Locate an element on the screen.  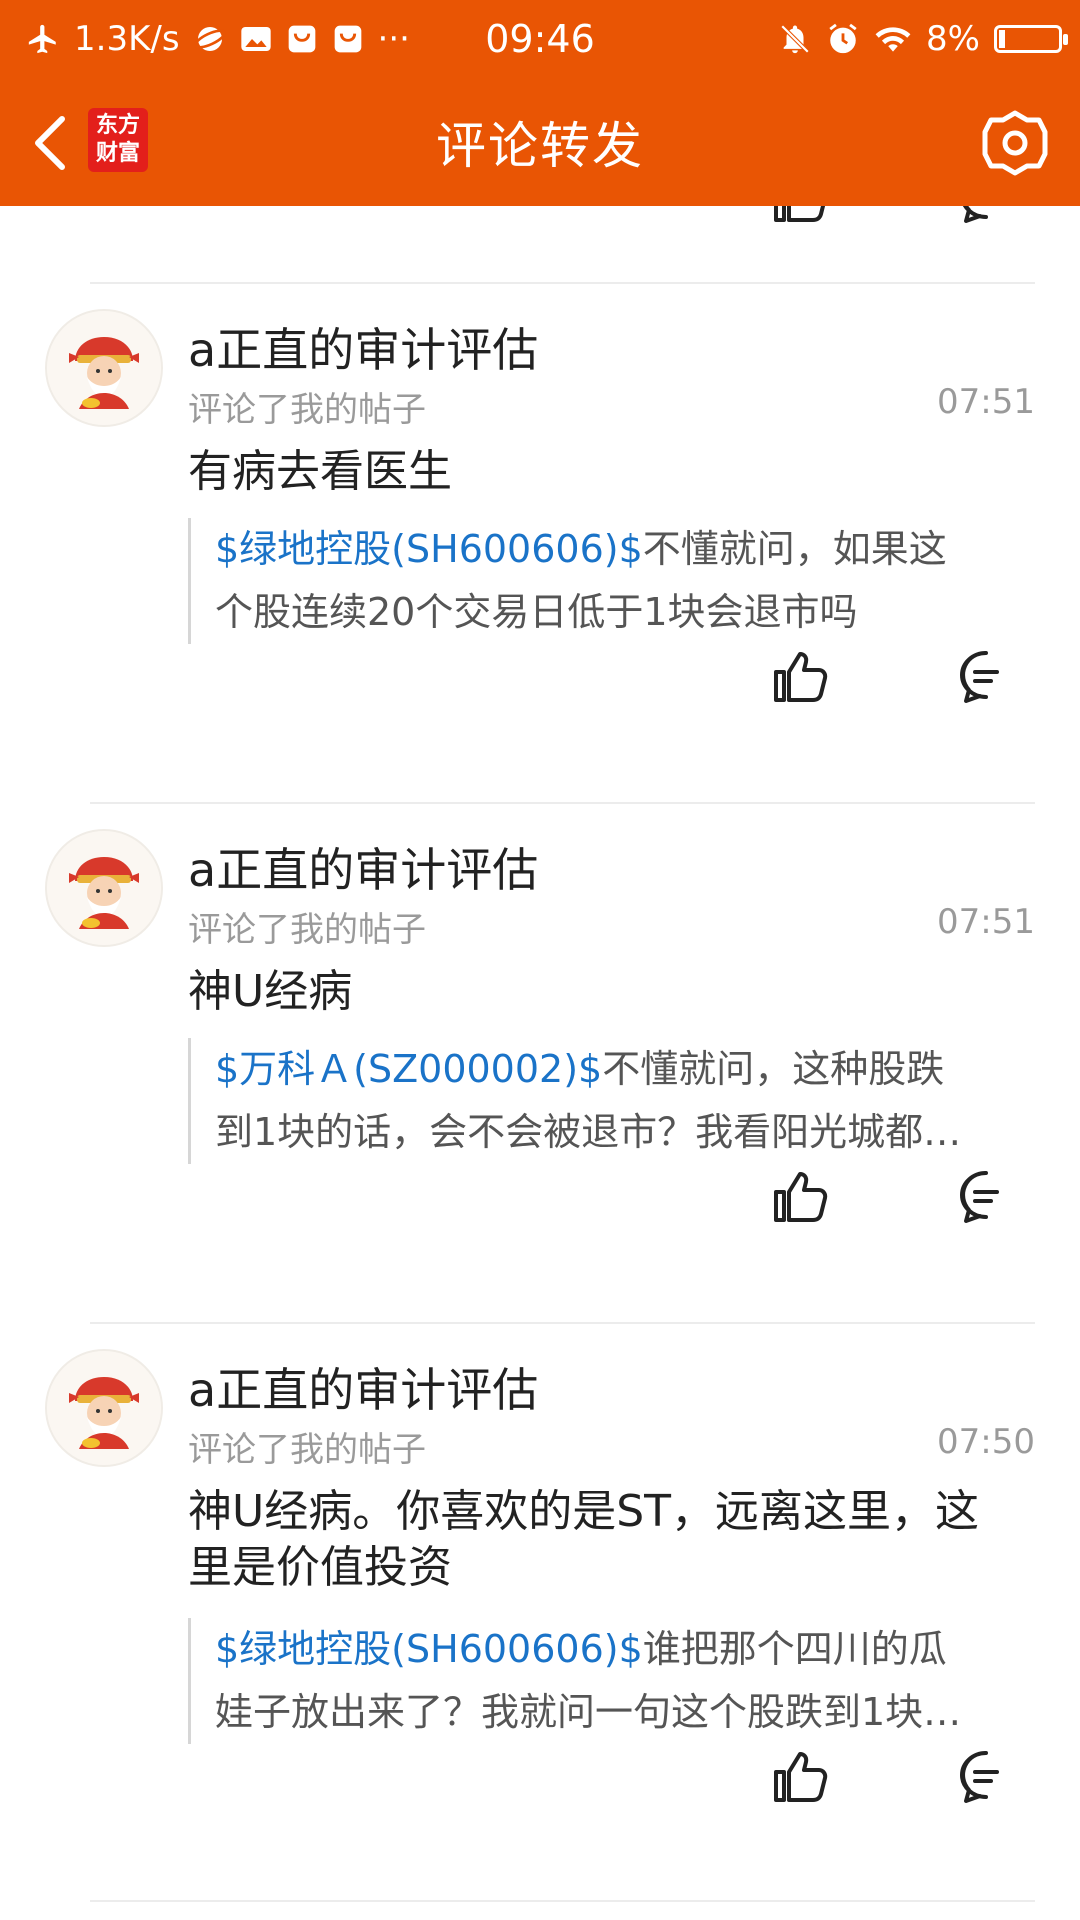
timestamp: 07:50 is located at coordinates (986, 1442).